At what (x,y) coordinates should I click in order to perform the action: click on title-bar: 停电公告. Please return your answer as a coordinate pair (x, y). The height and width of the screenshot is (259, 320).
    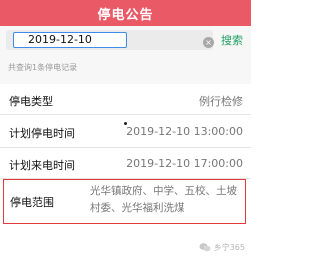
    Looking at the image, I should click on (125, 13).